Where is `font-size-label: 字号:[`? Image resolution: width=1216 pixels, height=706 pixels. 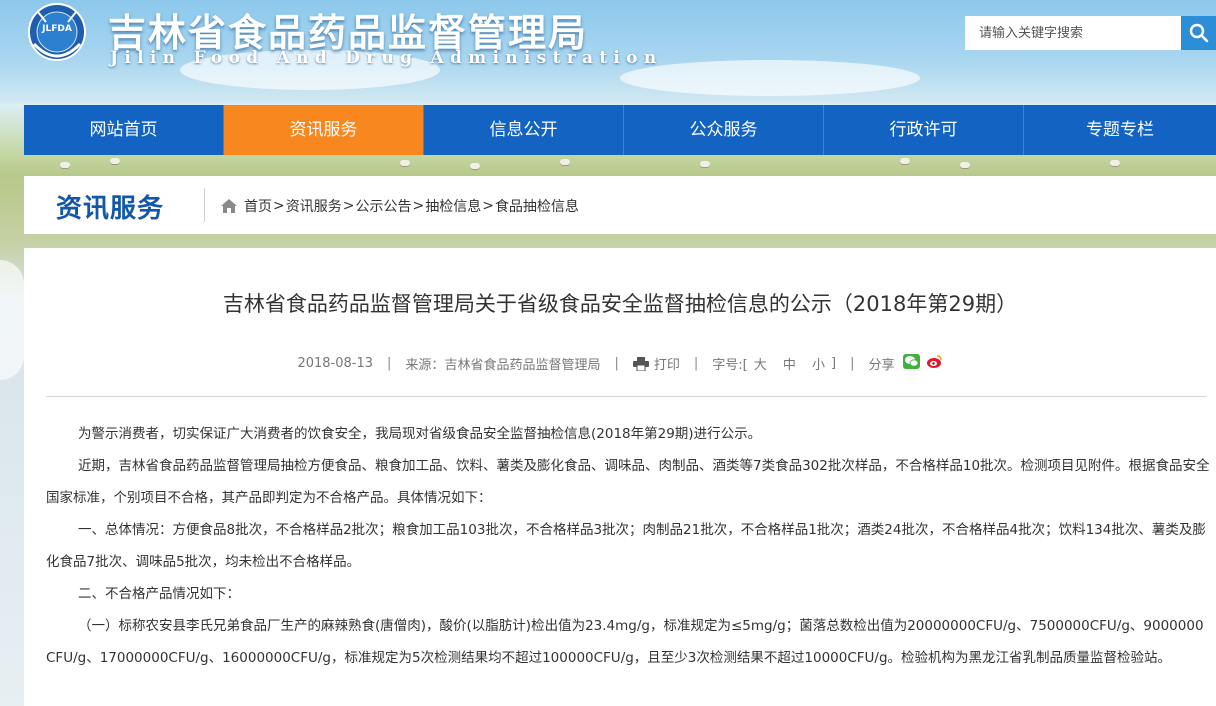 font-size-label: 字号:[ is located at coordinates (730, 365).